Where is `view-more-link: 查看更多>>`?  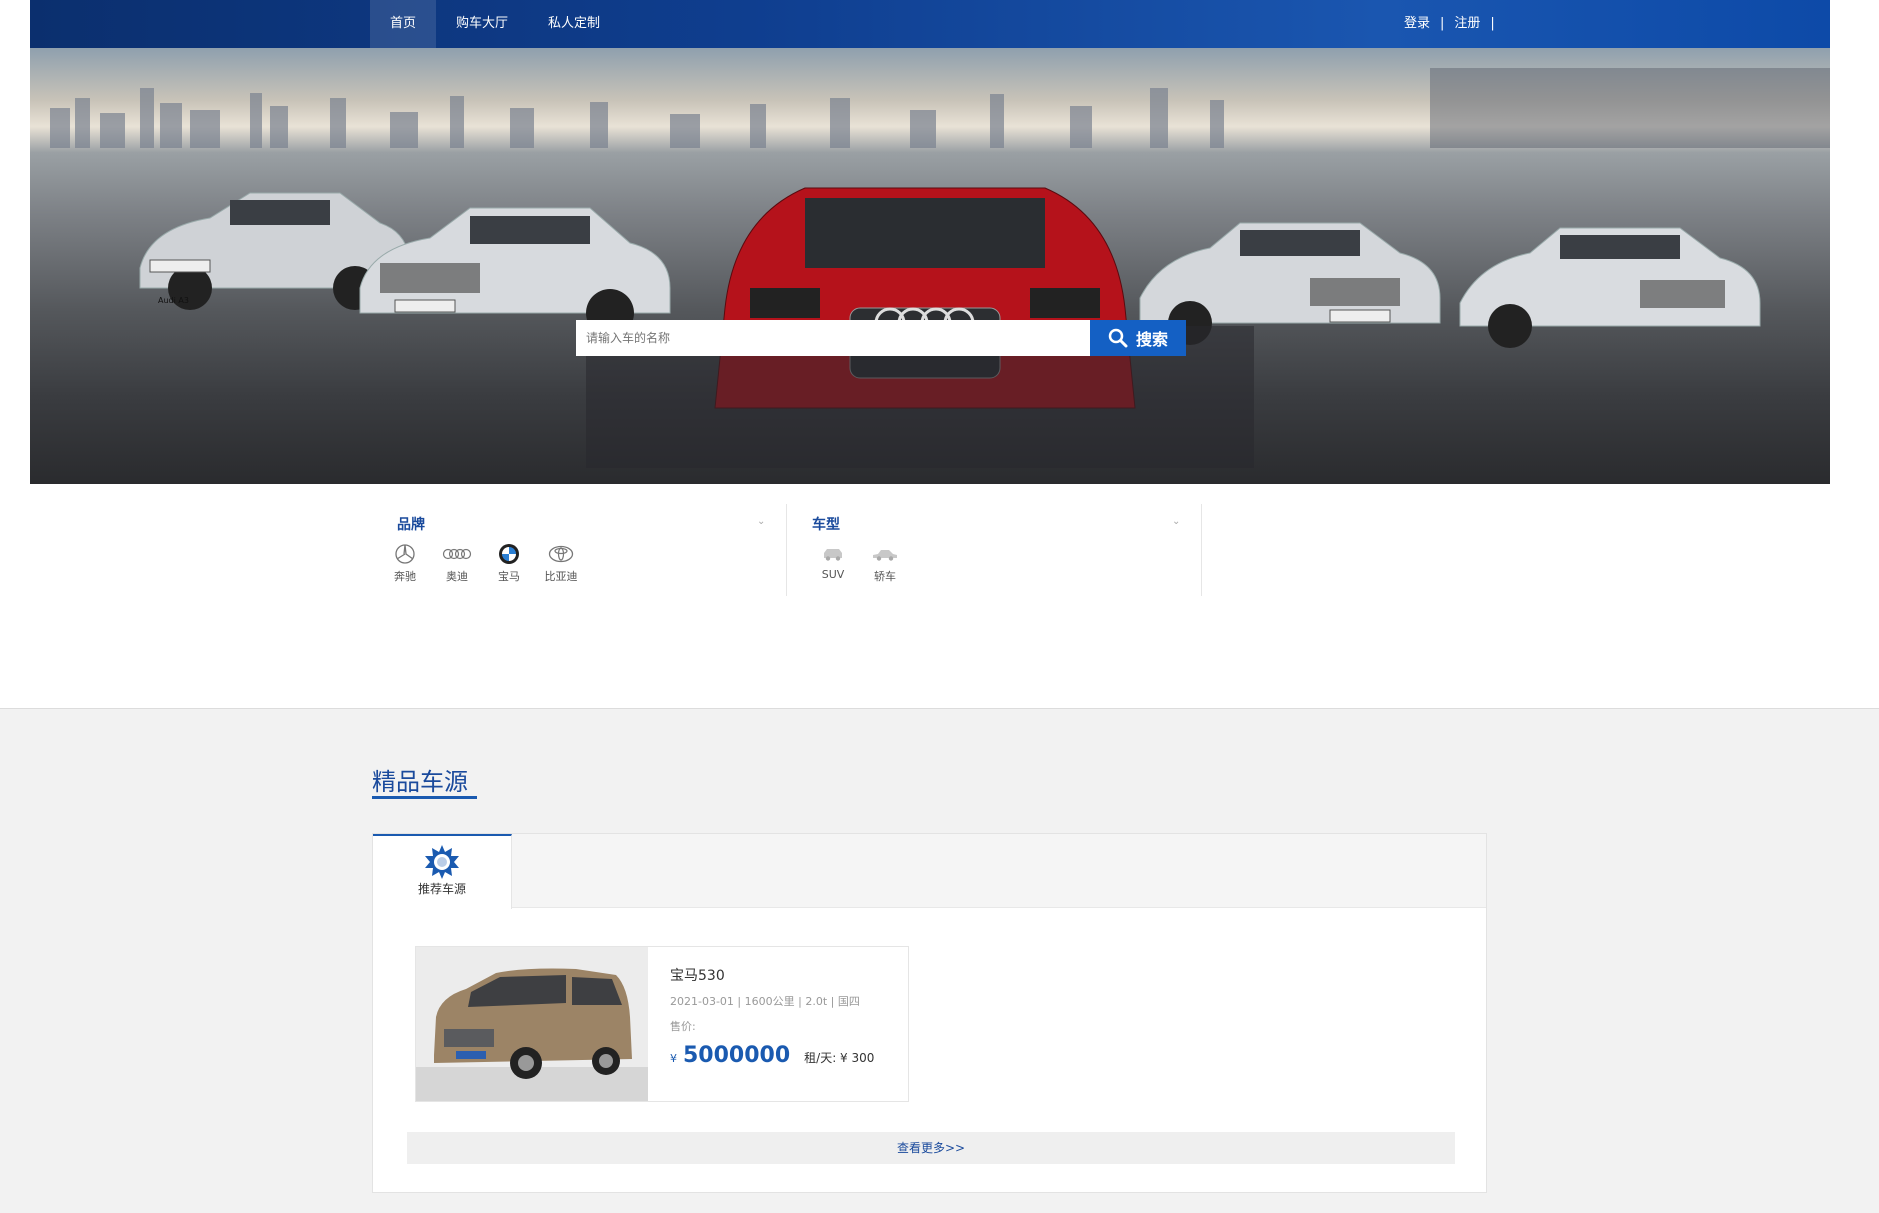 view-more-link: 查看更多>> is located at coordinates (931, 1148).